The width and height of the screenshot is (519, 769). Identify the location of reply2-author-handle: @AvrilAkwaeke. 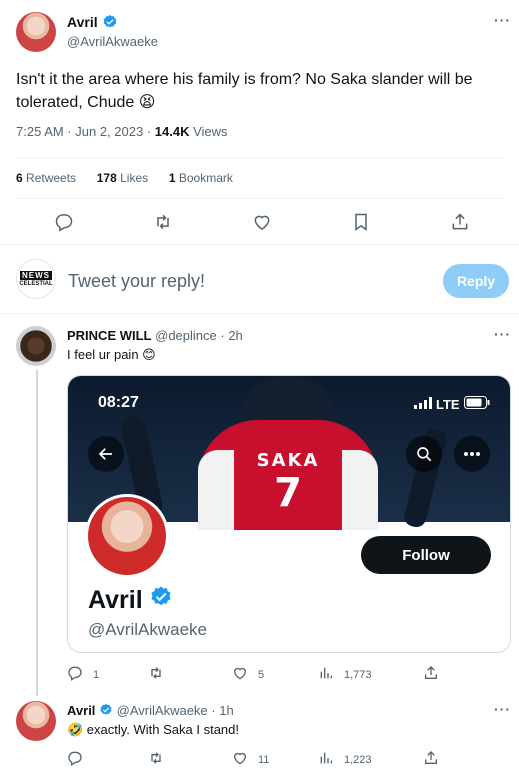
(162, 710).